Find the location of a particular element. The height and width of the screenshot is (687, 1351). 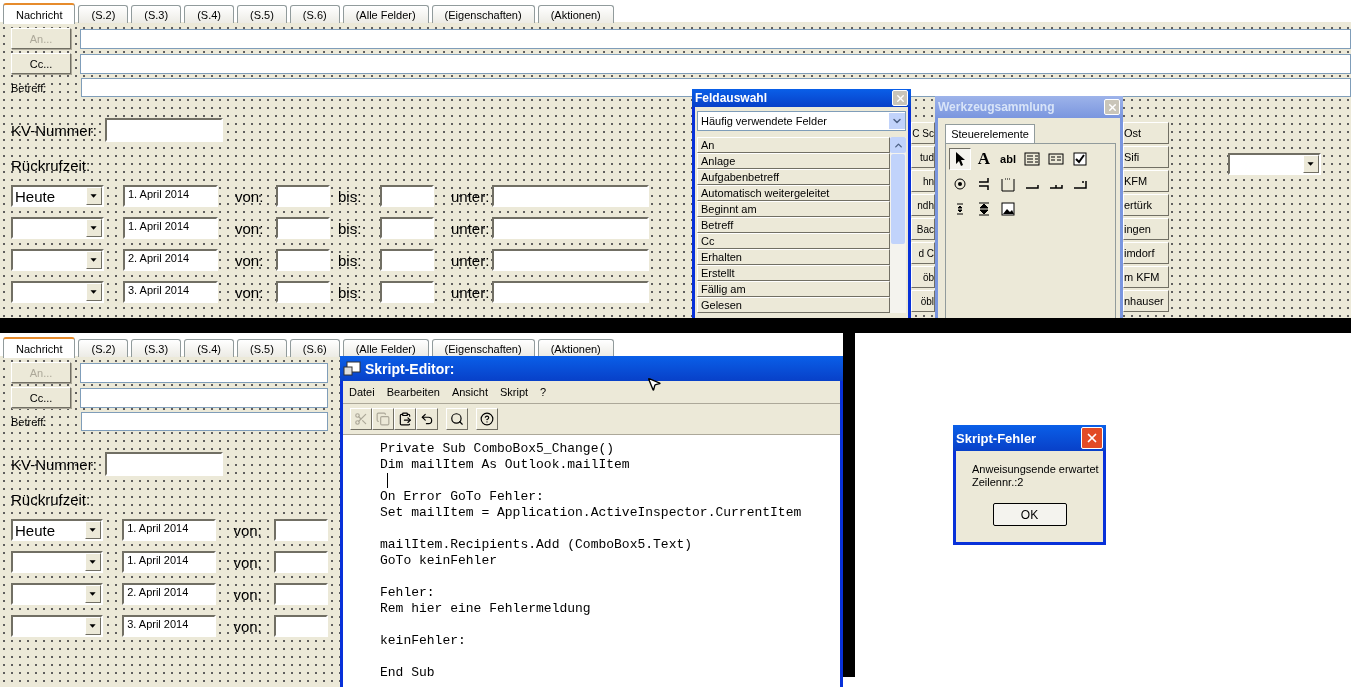

partial-button: m KFM is located at coordinates (1146, 277).